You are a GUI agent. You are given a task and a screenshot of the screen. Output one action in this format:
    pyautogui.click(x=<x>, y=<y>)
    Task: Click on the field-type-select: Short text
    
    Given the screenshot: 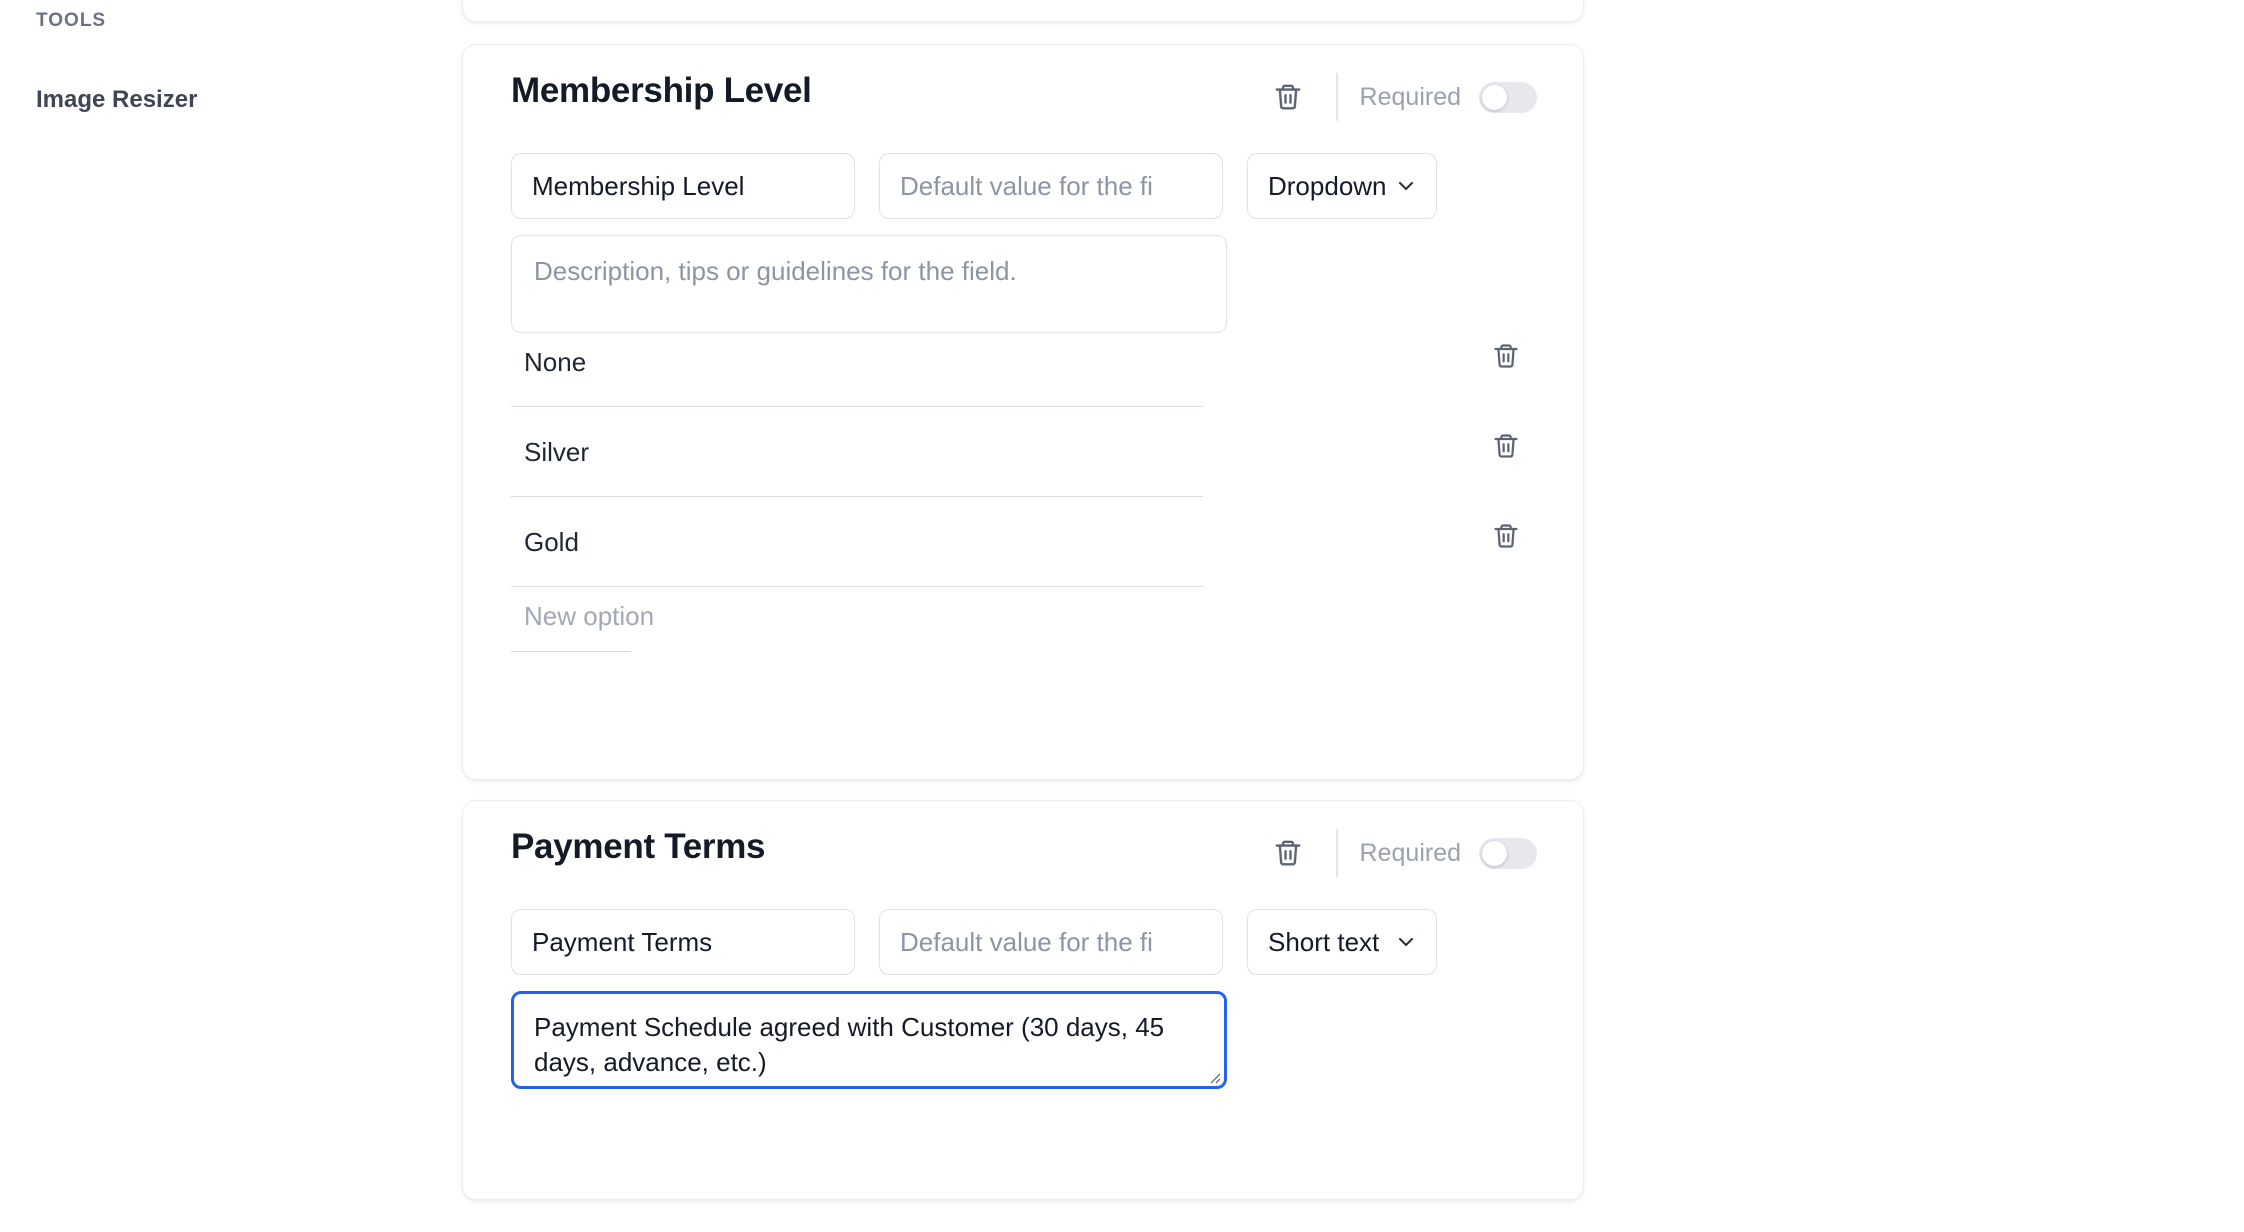 What is the action you would take?
    pyautogui.click(x=1342, y=942)
    